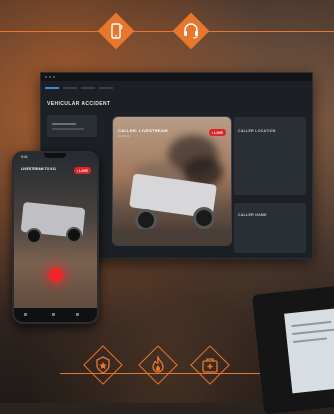 The image size is (334, 414). Describe the element at coordinates (24, 157) in the screenshot. I see `phone-time: 9:41` at that location.